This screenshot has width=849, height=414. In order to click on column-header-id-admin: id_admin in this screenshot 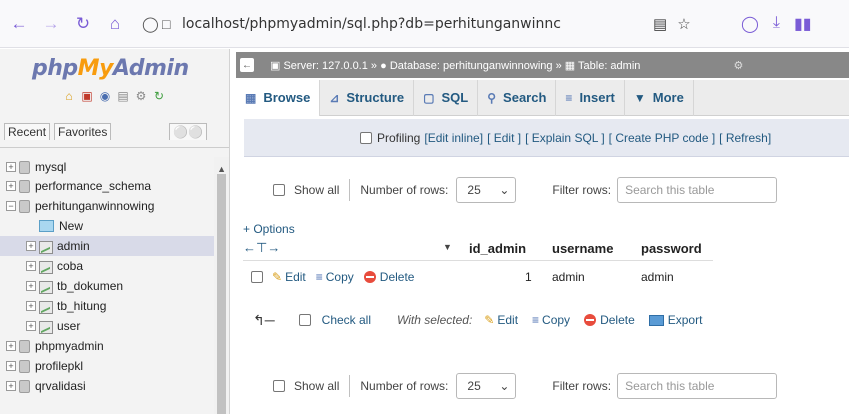, I will do `click(497, 248)`.